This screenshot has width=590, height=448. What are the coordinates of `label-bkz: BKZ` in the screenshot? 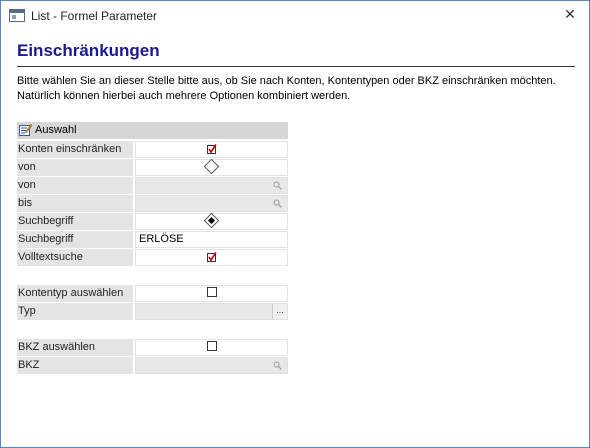 It's located at (75, 365).